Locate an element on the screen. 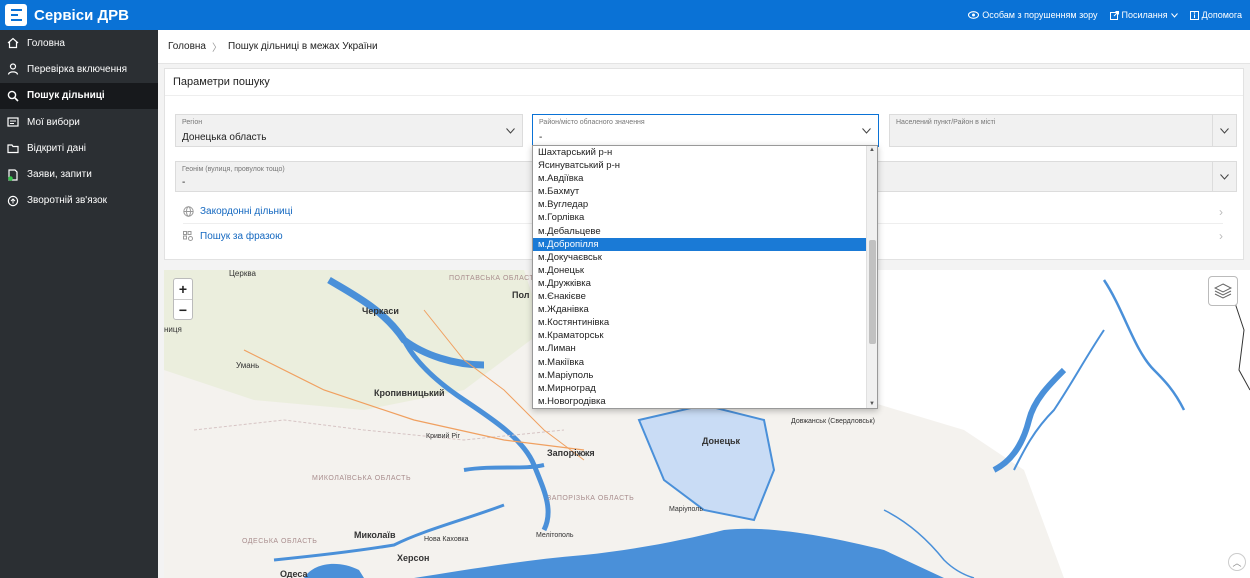 This screenshot has height=578, width=1250. dropdown-option: м.Мирноград is located at coordinates (700, 388).